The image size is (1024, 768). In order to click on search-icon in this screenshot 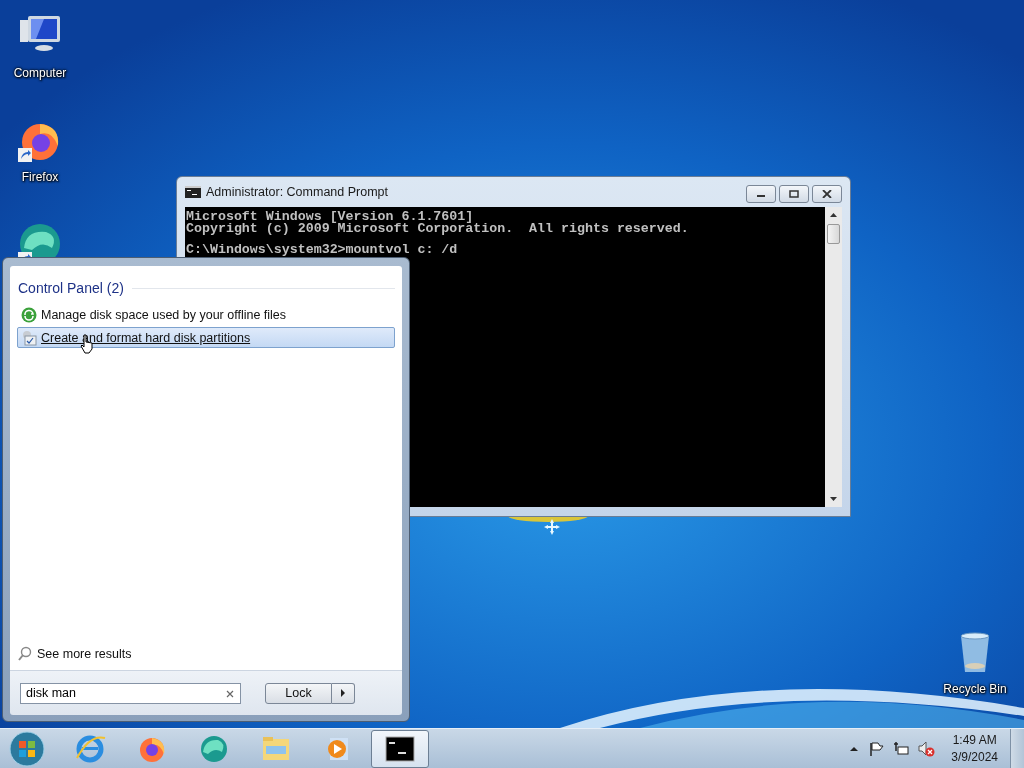, I will do `click(25, 654)`.